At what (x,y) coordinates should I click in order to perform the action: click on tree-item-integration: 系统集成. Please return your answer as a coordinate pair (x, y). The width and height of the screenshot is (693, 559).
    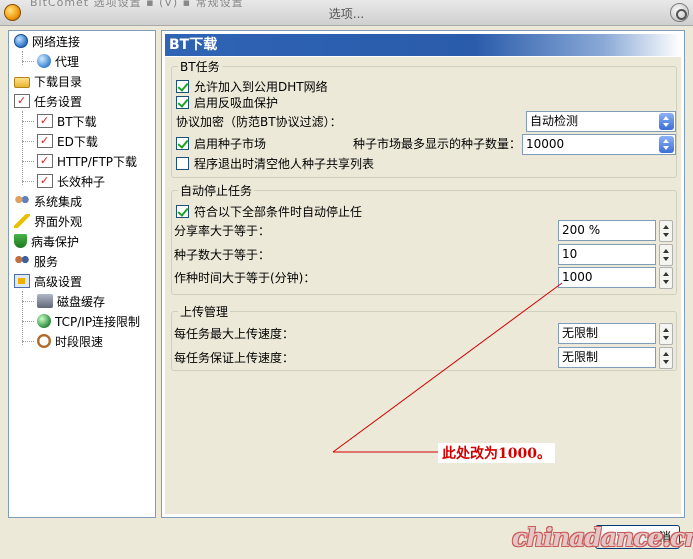
    Looking at the image, I should click on (48, 202).